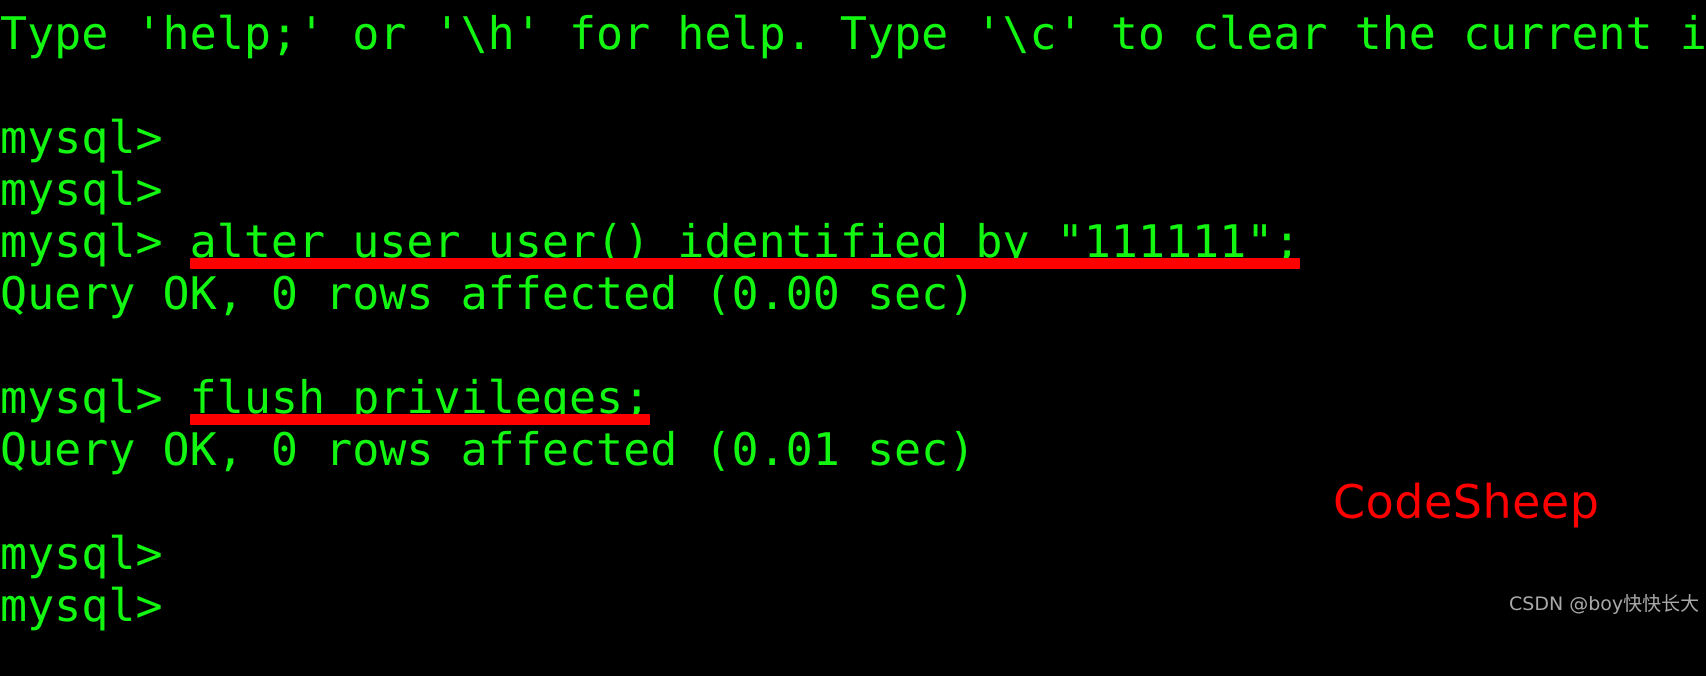 The width and height of the screenshot is (1706, 676). What do you see at coordinates (81, 553) in the screenshot?
I see `terminal-line-prompt-3: mysql>` at bounding box center [81, 553].